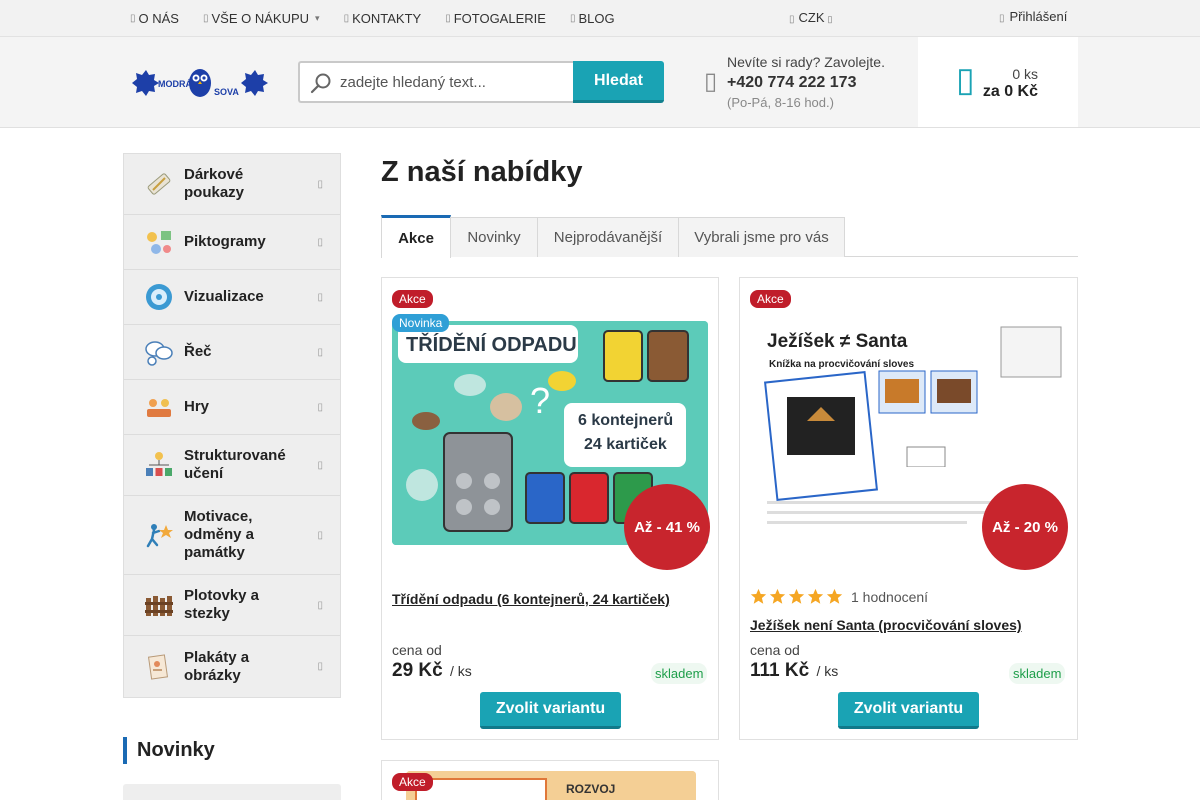 The height and width of the screenshot is (800, 1200). I want to click on news-item, so click(232, 792).